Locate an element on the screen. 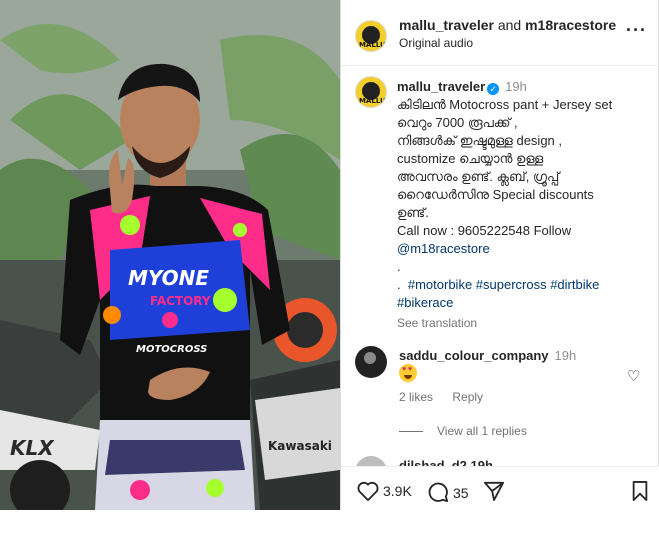 This screenshot has height=538, width=659. jersey-factory-text: FACTORY is located at coordinates (180, 301).